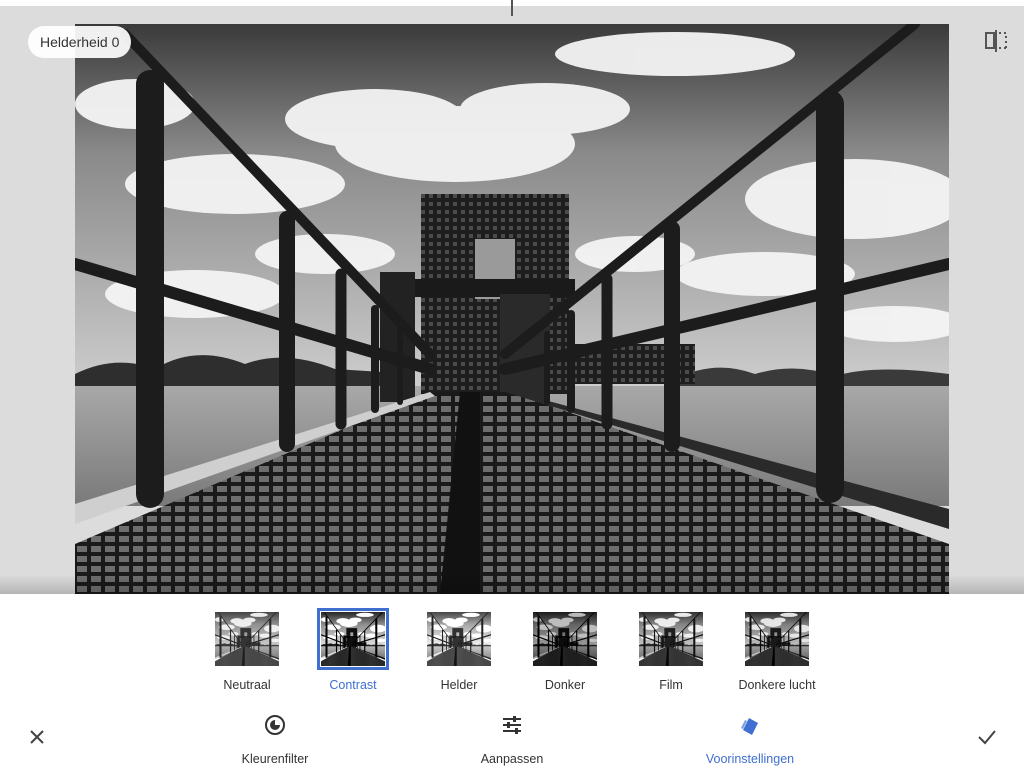 This screenshot has height=768, width=1024. Describe the element at coordinates (512, 759) in the screenshot. I see `tab-label: Aanpassen` at that location.